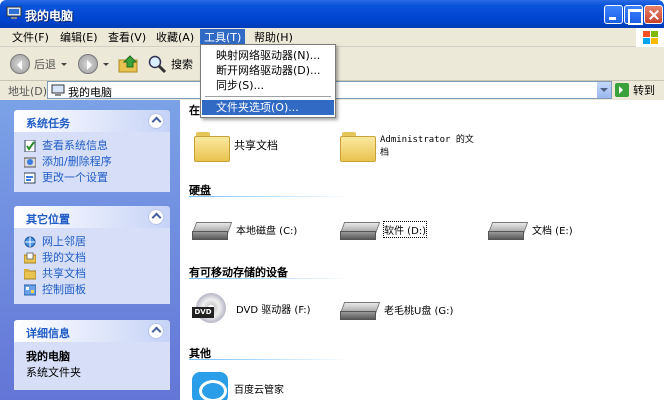 Image resolution: width=664 pixels, height=400 pixels. Describe the element at coordinates (77, 161) in the screenshot. I see `task-label: 添加/删除程序` at that location.